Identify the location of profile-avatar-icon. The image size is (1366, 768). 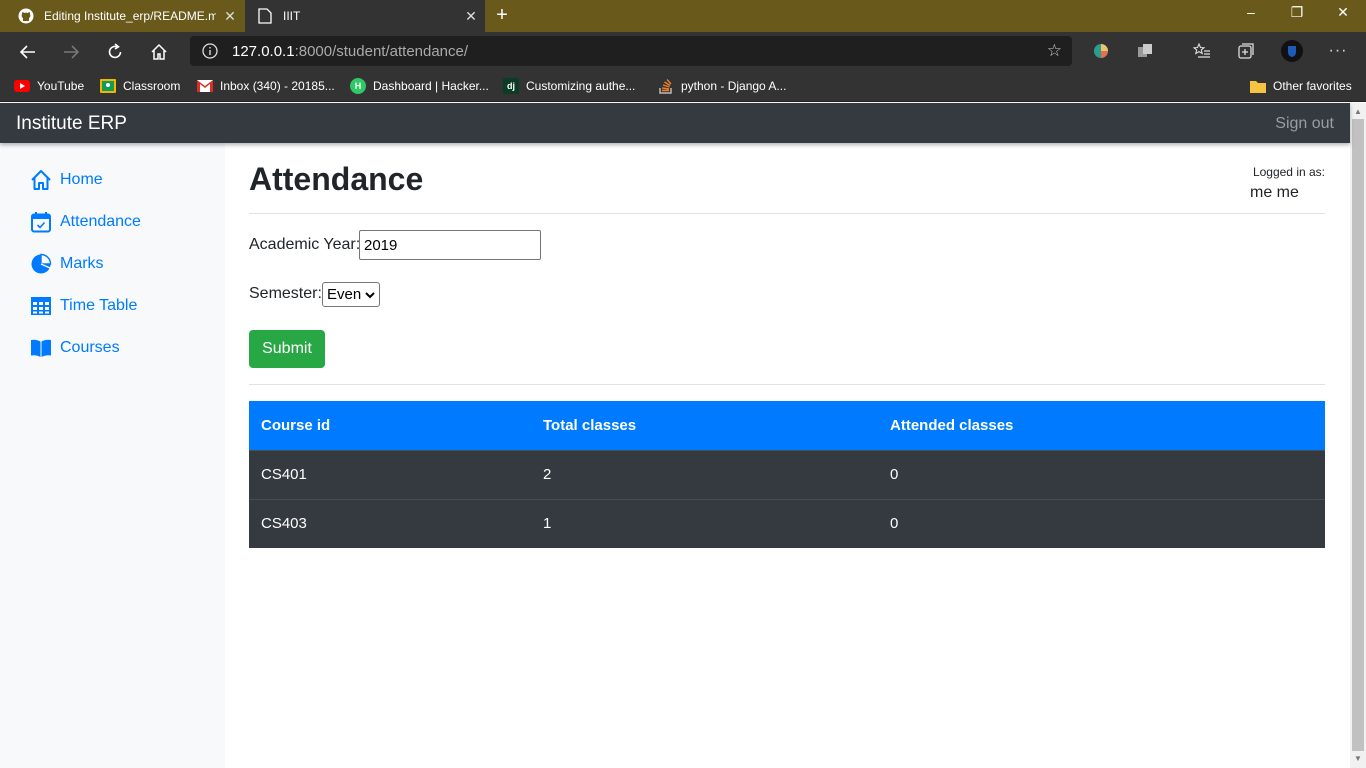
(1292, 51).